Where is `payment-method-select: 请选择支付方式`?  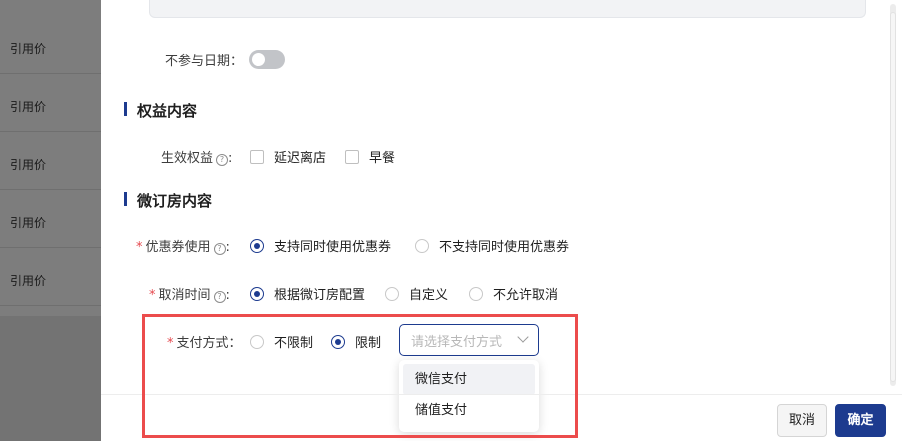 payment-method-select: 请选择支付方式 is located at coordinates (469, 340).